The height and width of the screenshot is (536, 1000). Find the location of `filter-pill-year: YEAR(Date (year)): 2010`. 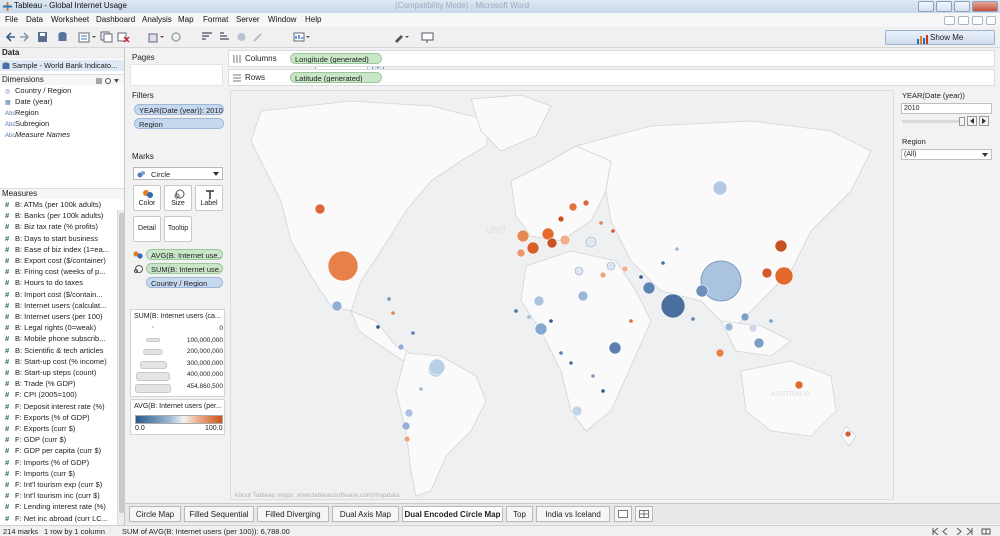

filter-pill-year: YEAR(Date (year)): 2010 is located at coordinates (179, 109).